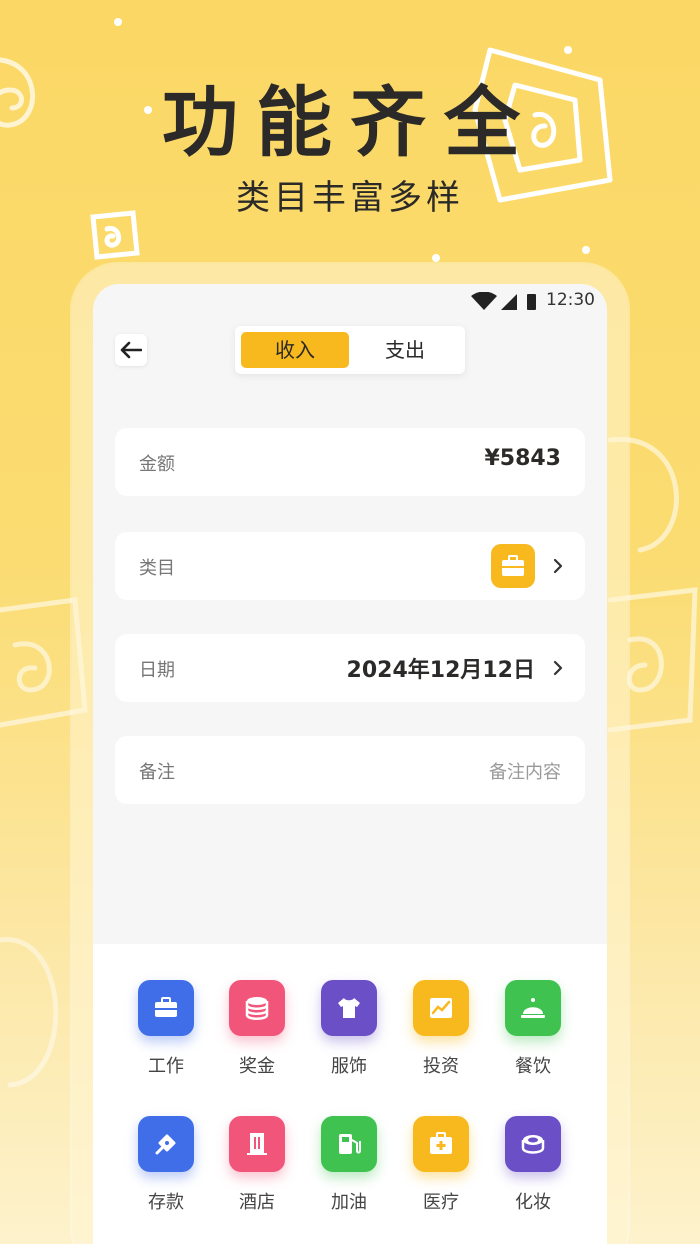  I want to click on building-icon, so click(257, 1144).